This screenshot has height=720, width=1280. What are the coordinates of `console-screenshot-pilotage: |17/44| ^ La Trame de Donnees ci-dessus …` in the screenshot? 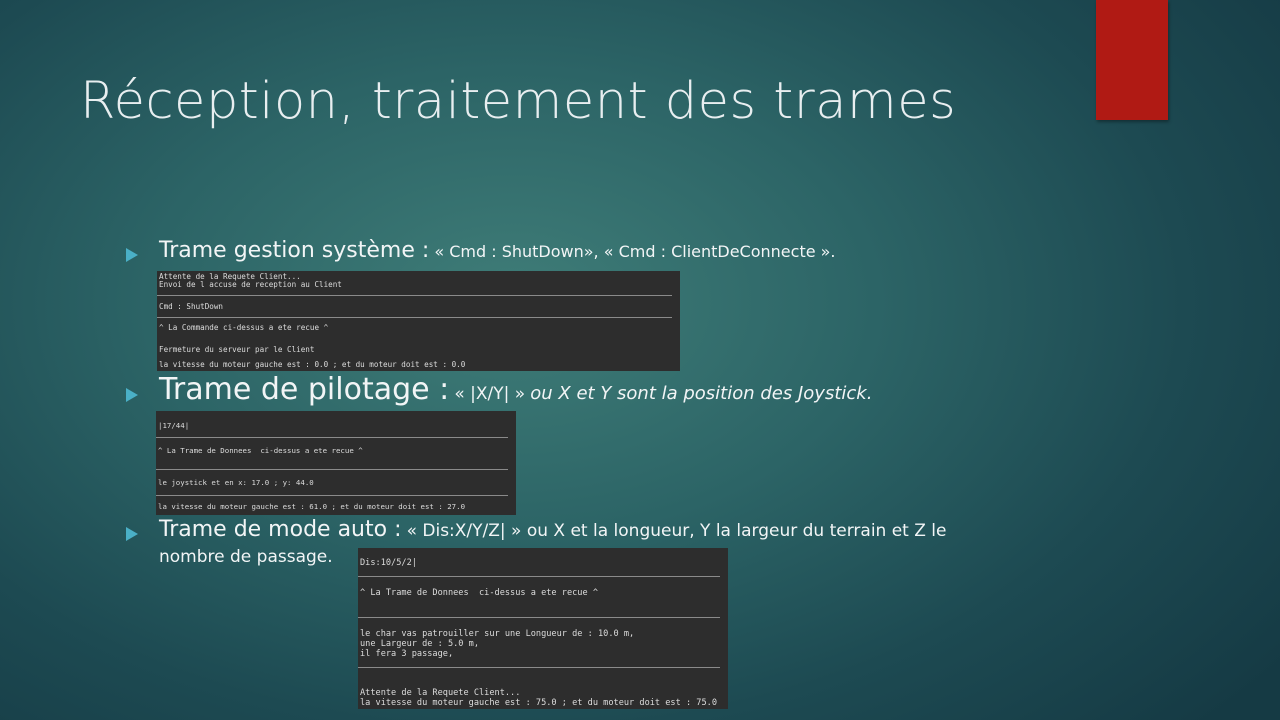 It's located at (336, 463).